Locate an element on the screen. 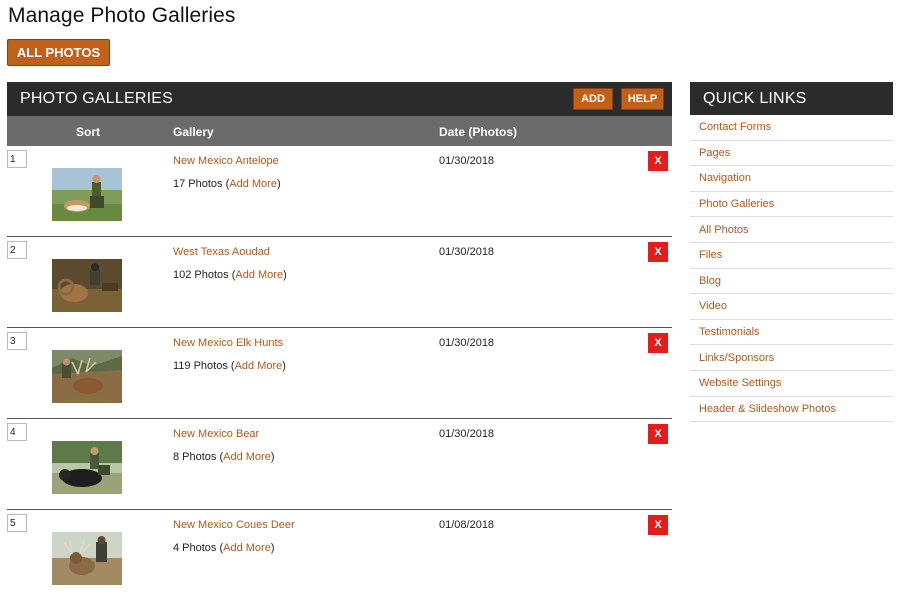 The image size is (900, 596). quick-link-item: Contact Forms is located at coordinates (791, 128).